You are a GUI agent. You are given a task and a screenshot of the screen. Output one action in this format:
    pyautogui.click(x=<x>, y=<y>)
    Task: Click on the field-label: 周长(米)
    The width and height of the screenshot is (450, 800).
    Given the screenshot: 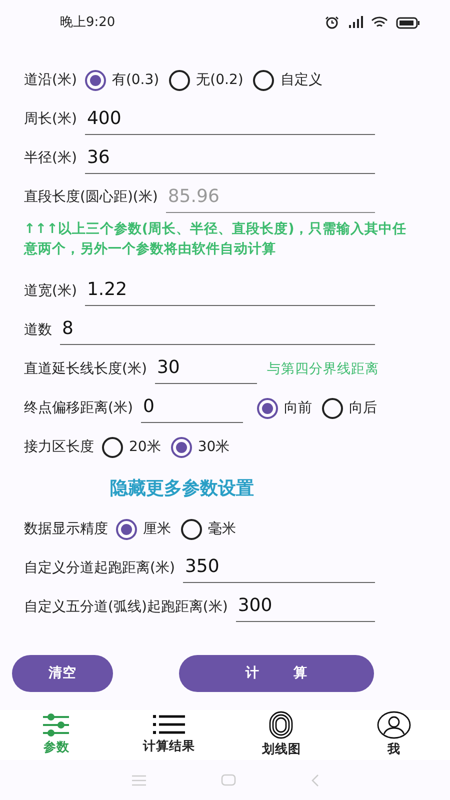 What is the action you would take?
    pyautogui.click(x=50, y=119)
    